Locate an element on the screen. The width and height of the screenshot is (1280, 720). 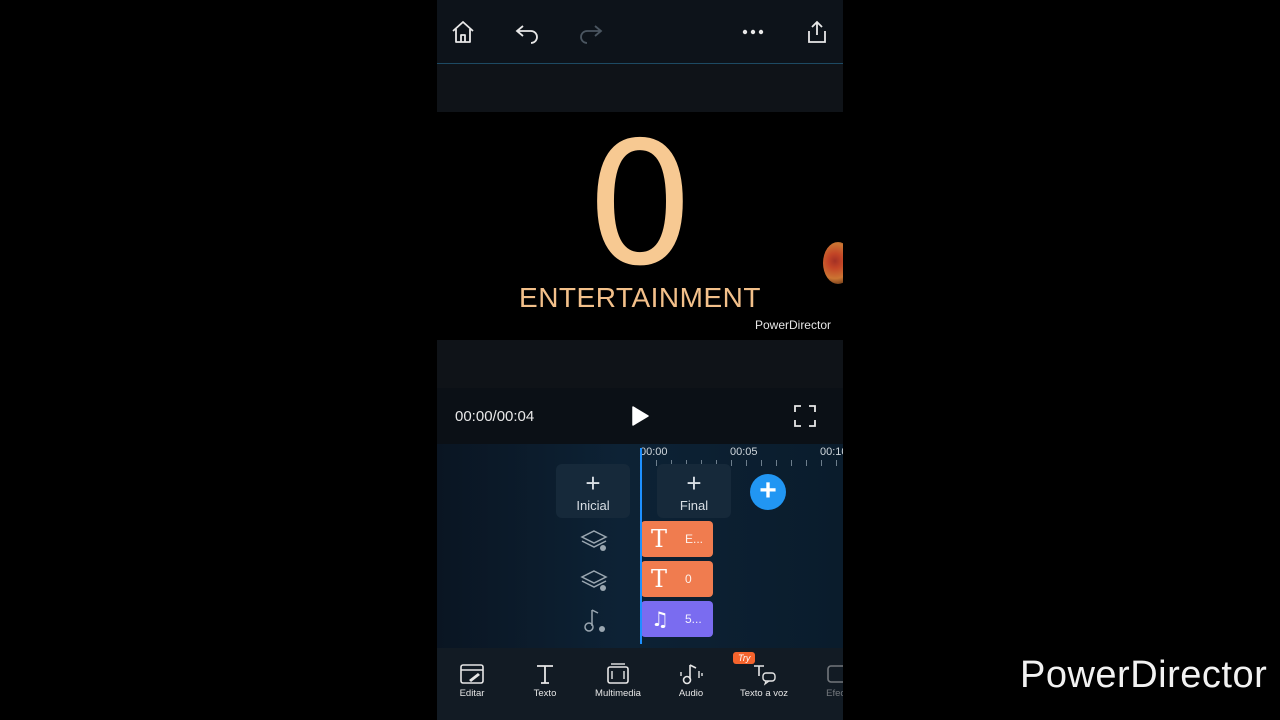
audio-icon is located at coordinates (691, 674).